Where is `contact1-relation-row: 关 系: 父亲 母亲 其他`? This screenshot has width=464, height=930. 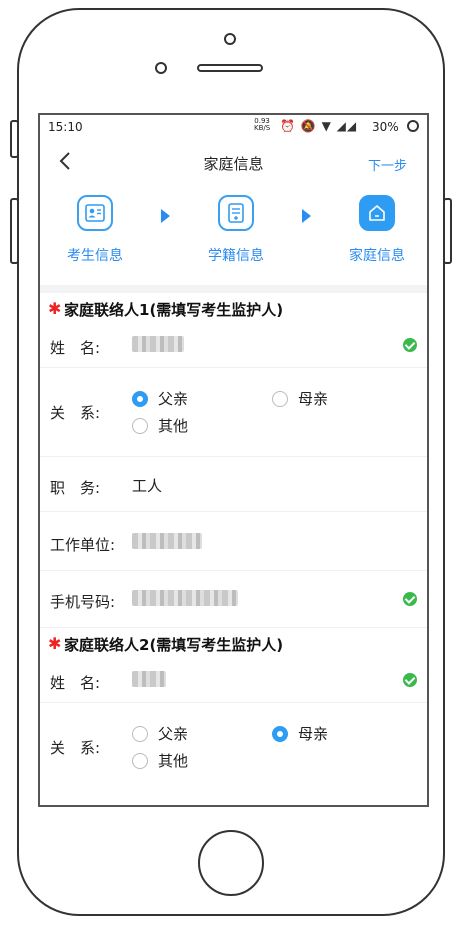
contact1-relation-row: 关 系: 父亲 母亲 其他 is located at coordinates (233, 412).